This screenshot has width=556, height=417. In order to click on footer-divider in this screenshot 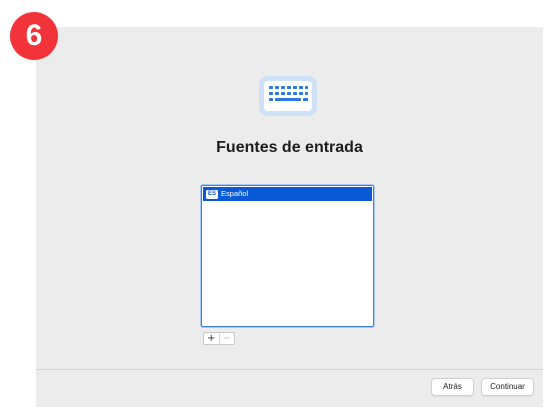, I will do `click(289, 369)`.